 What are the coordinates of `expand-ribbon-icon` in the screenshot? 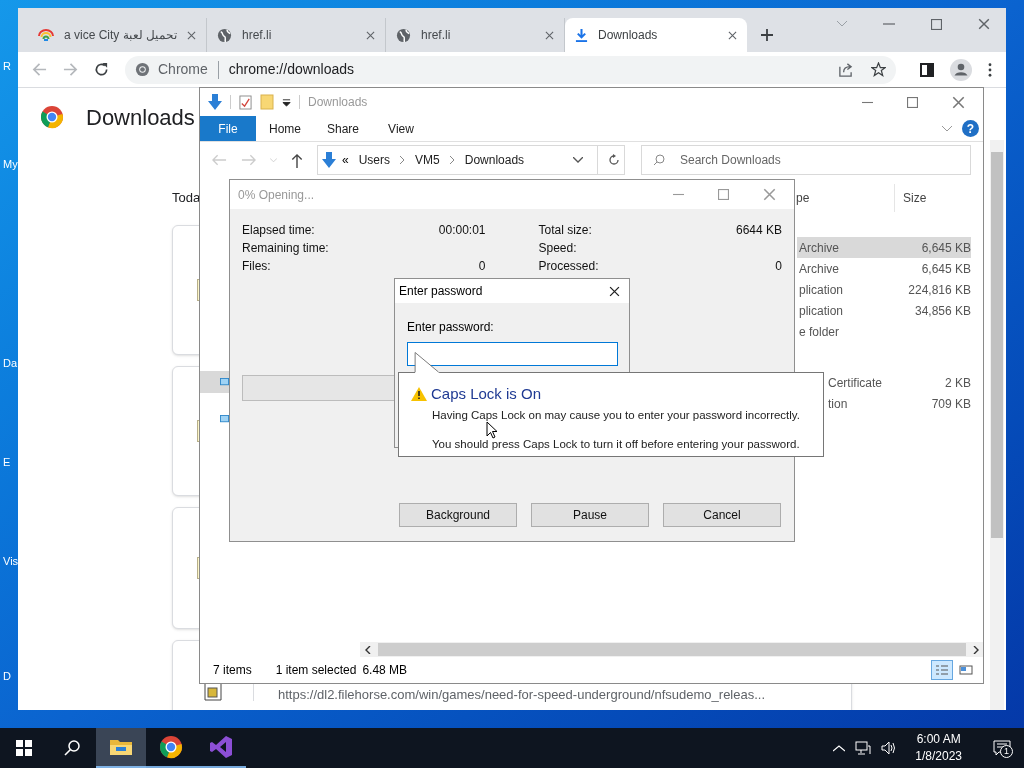 It's located at (947, 128).